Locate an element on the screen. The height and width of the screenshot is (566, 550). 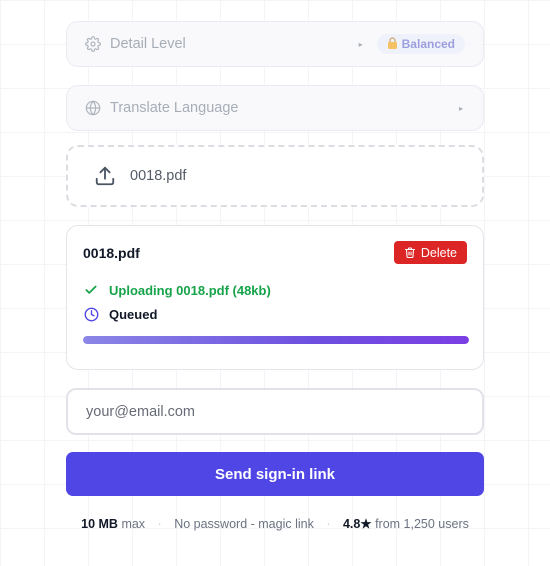
uploading-text: Uploading 0018.pdf (48kb) is located at coordinates (190, 290).